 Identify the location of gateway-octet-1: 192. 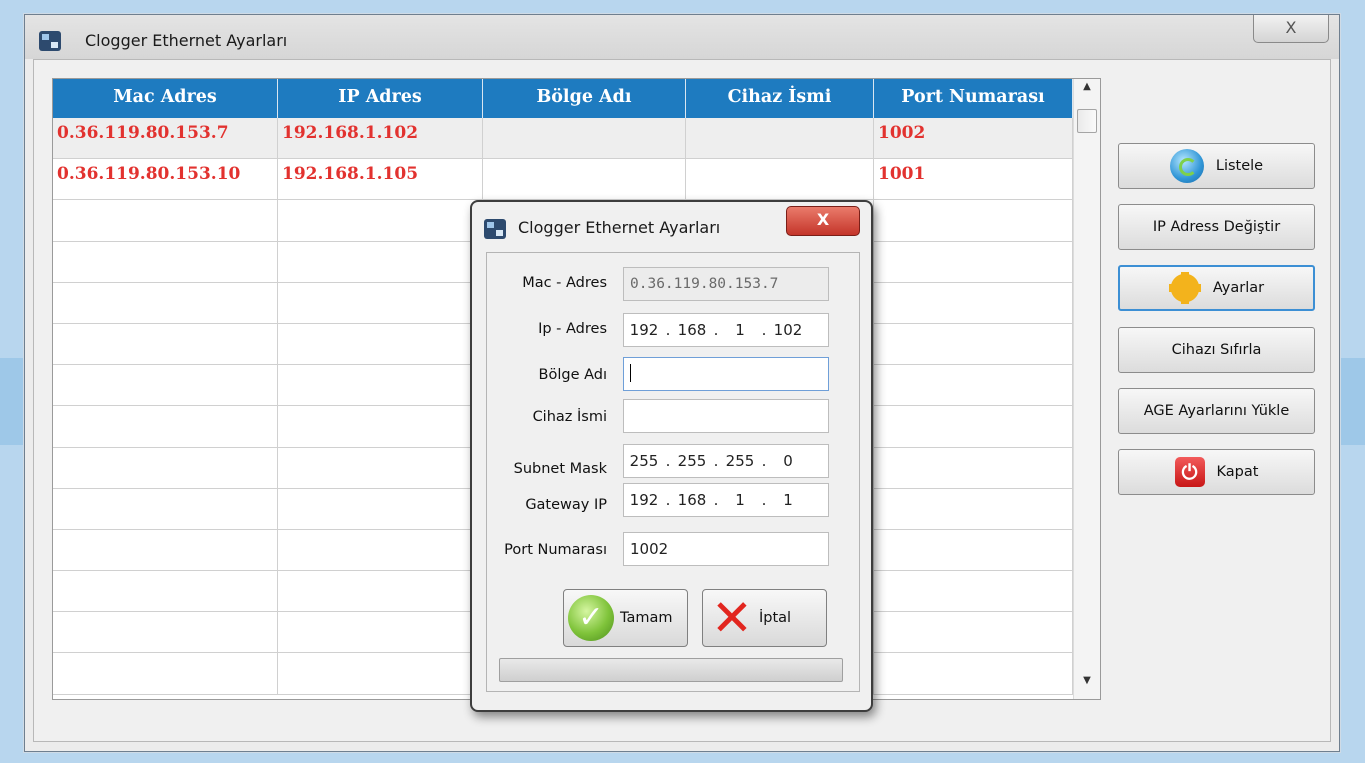
(644, 500).